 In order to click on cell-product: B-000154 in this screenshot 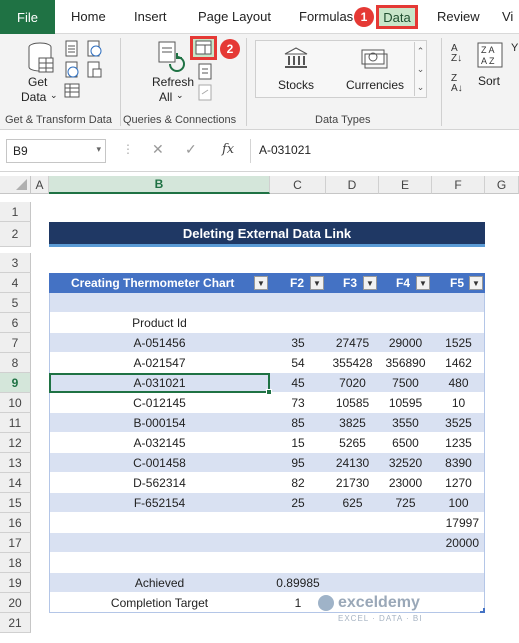, I will do `click(159, 423)`.